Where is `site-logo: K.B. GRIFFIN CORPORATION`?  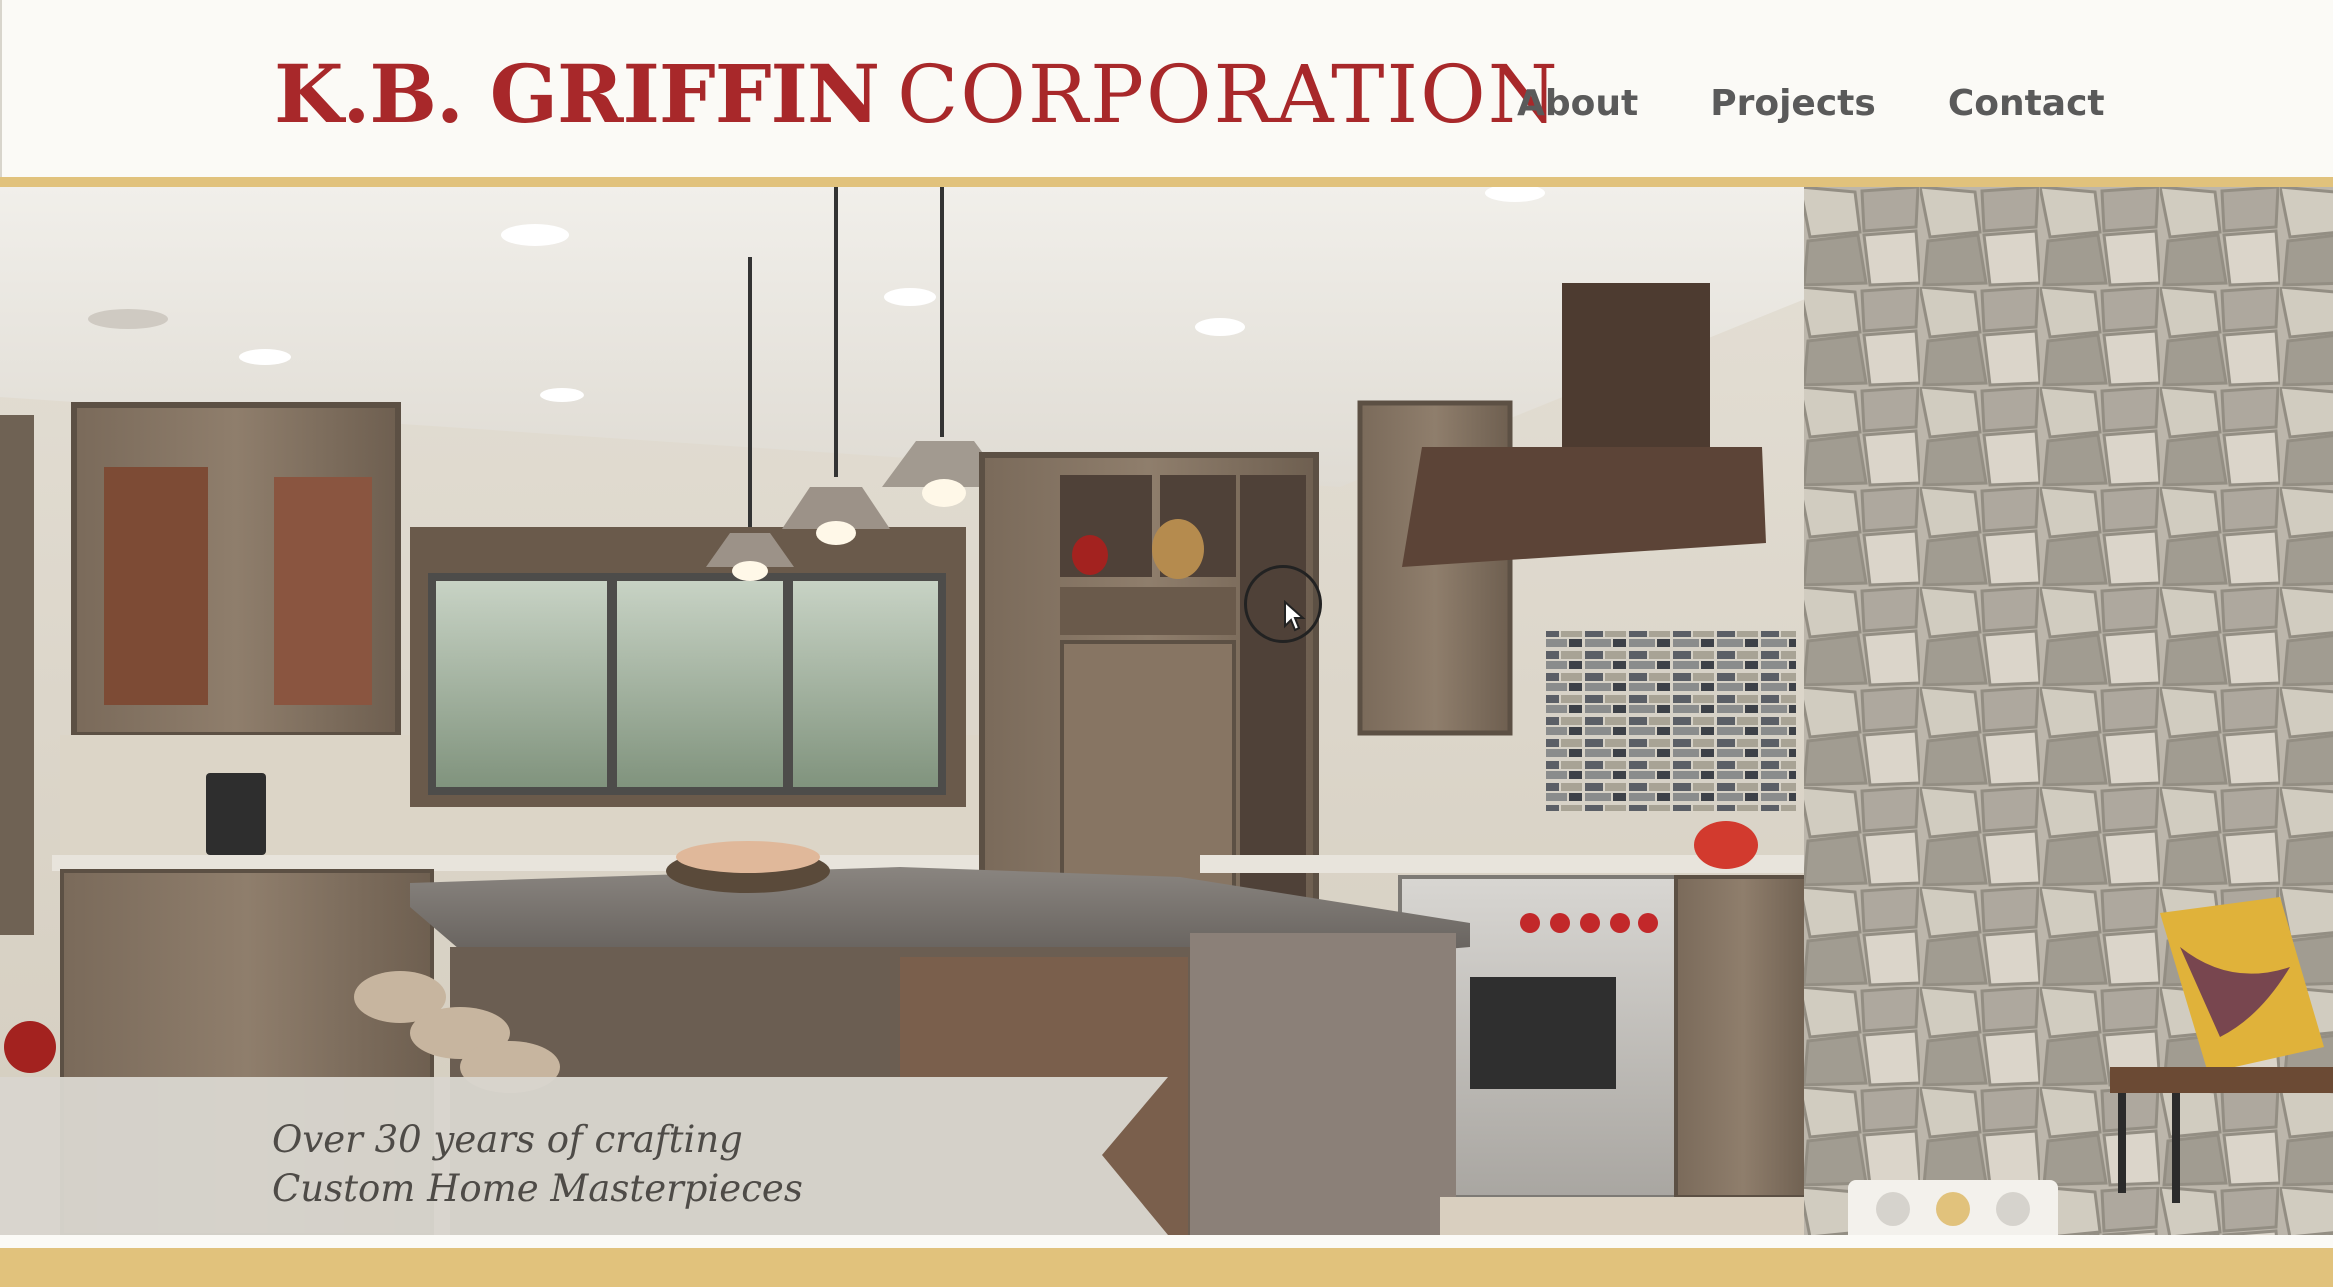
site-logo: K.B. GRIFFIN CORPORATION is located at coordinates (917, 94).